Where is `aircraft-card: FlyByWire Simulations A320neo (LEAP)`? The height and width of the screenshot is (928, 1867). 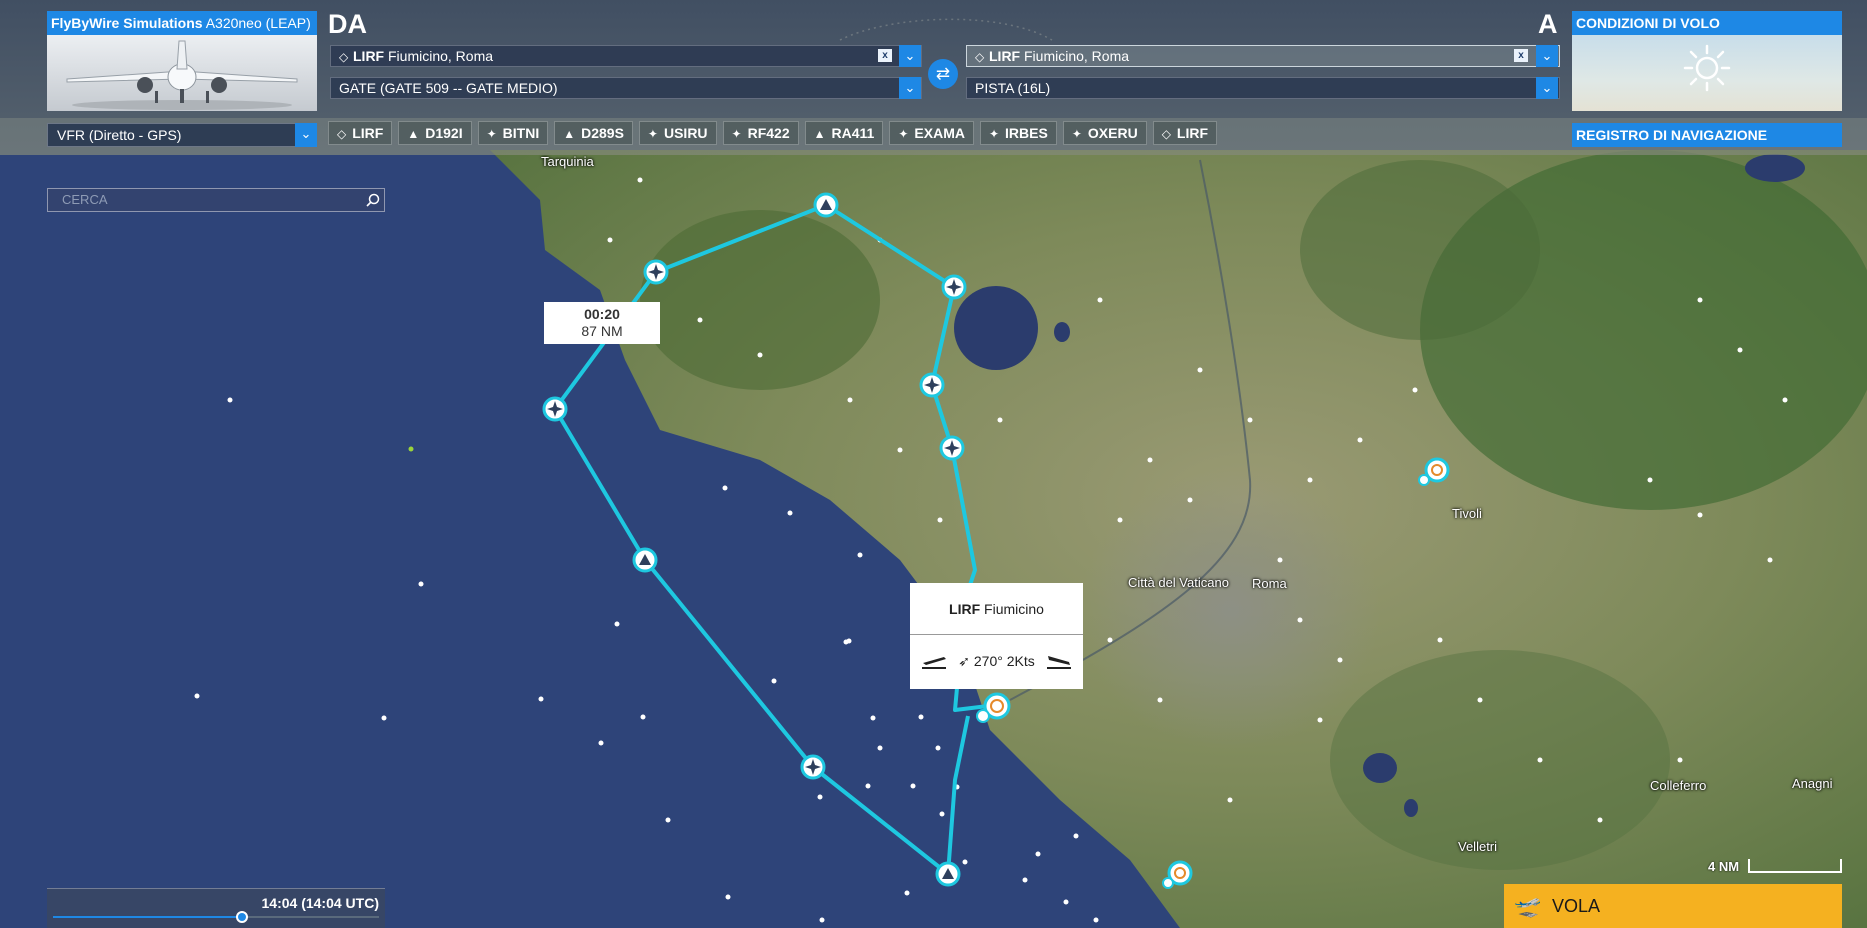
aircraft-card: FlyByWire Simulations A320neo (LEAP) is located at coordinates (182, 61).